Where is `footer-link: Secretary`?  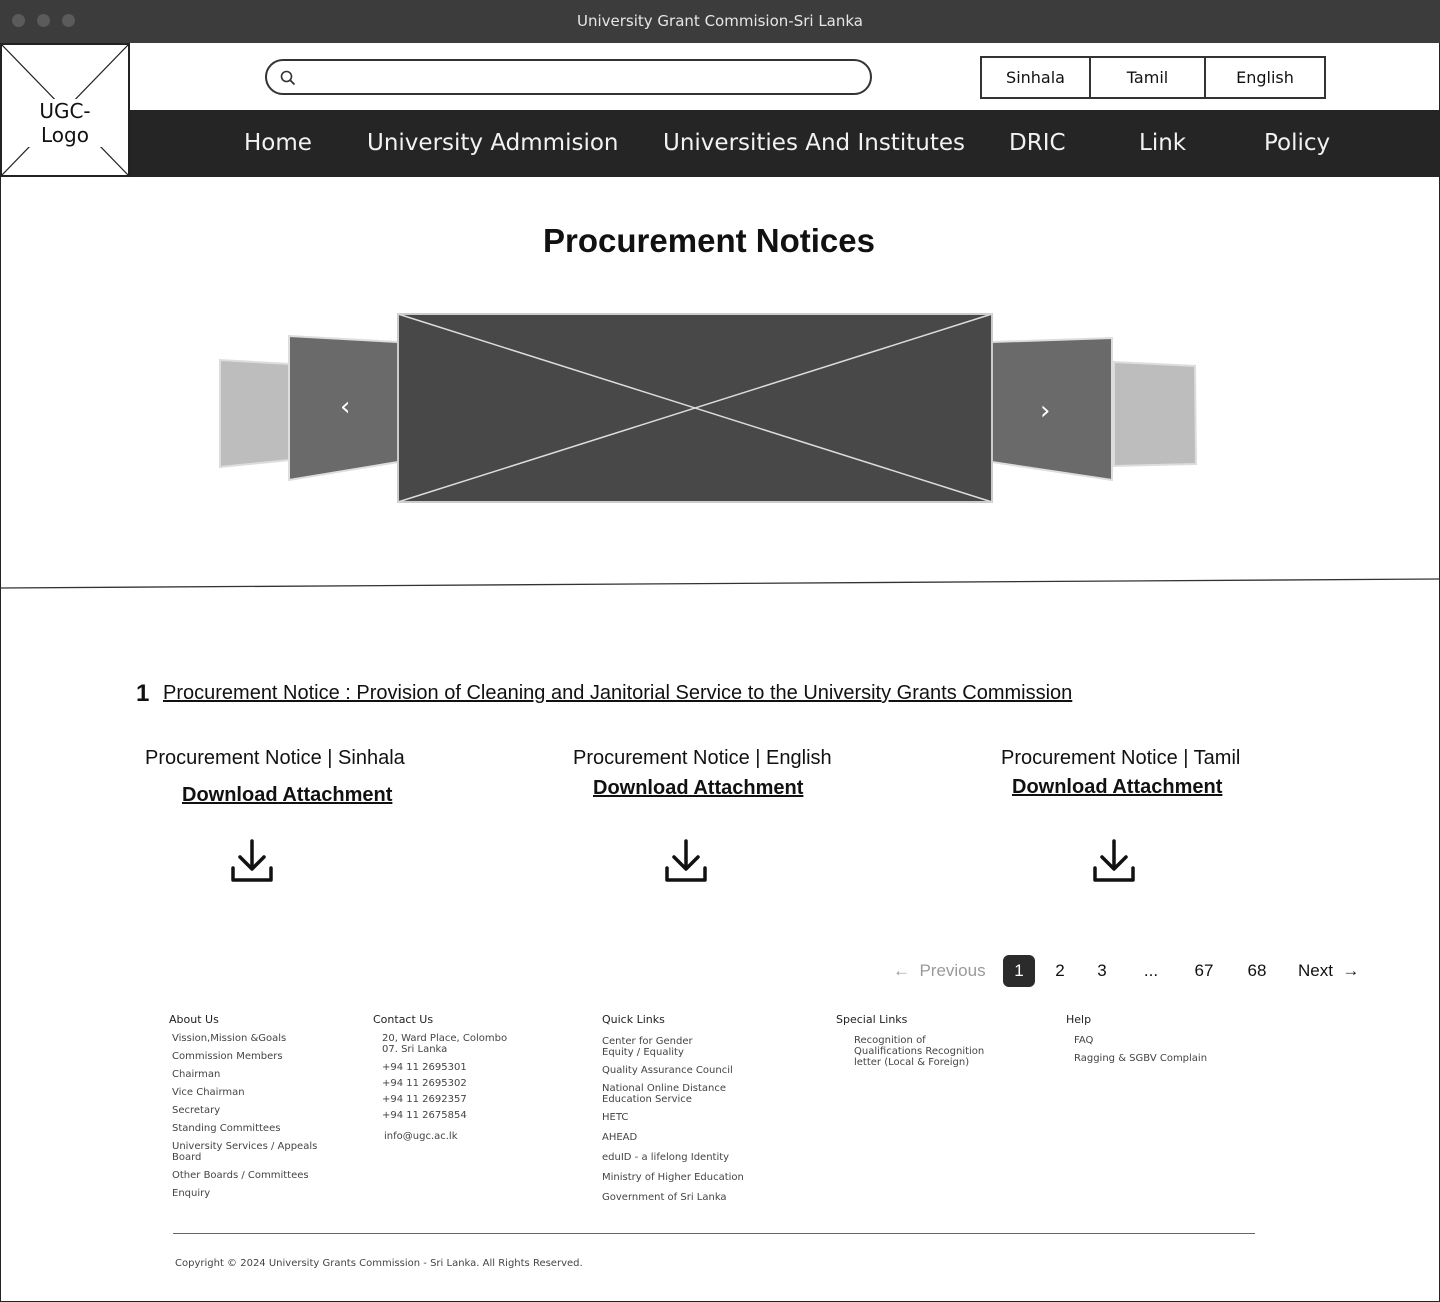 footer-link: Secretary is located at coordinates (265, 1110).